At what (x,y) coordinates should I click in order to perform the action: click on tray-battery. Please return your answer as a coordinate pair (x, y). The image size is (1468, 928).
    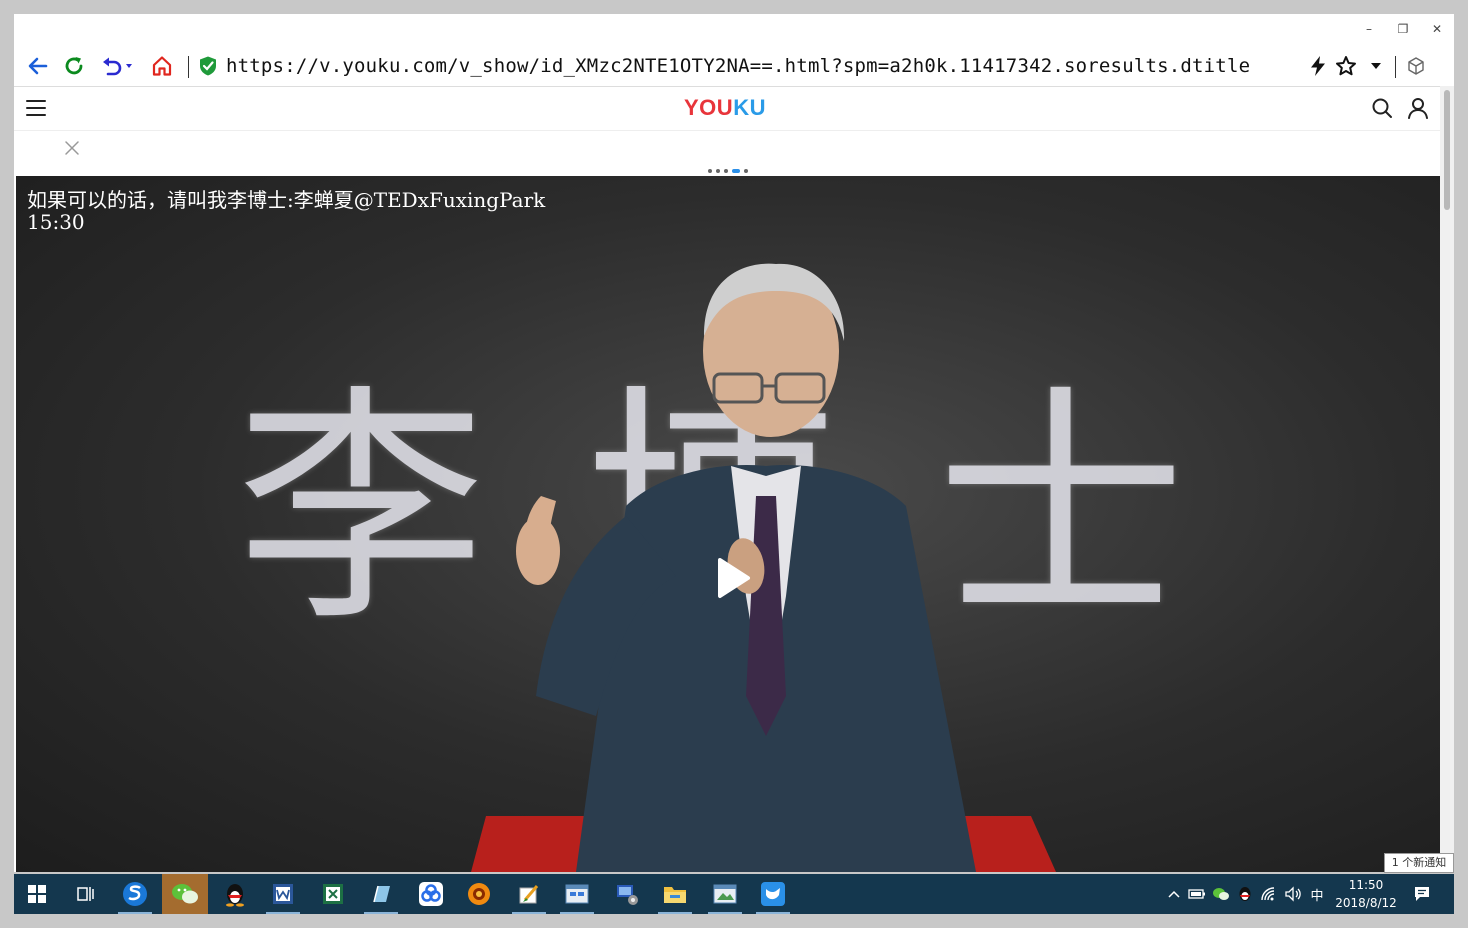
    Looking at the image, I should click on (1197, 894).